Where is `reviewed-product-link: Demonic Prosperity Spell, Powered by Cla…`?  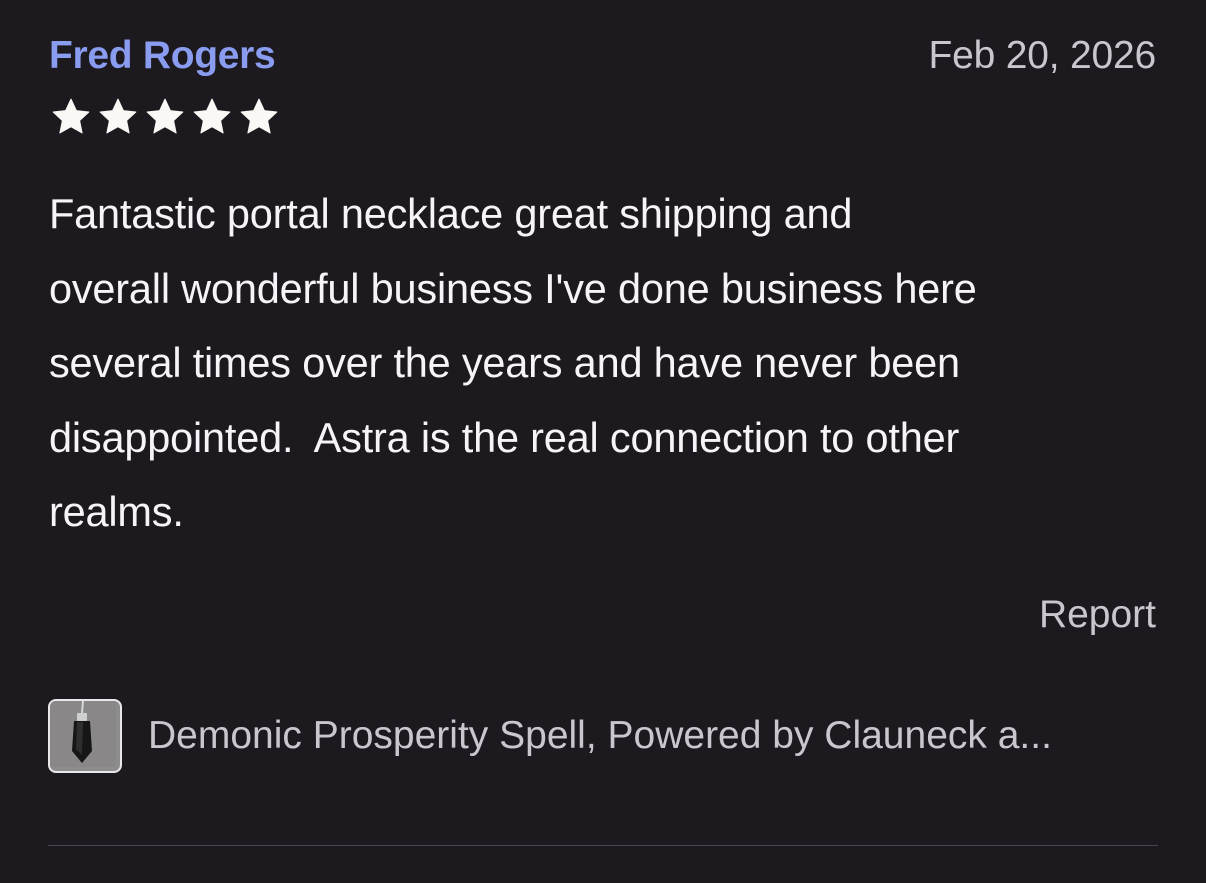
reviewed-product-link: Demonic Prosperity Spell, Powered by Cla… is located at coordinates (603, 736).